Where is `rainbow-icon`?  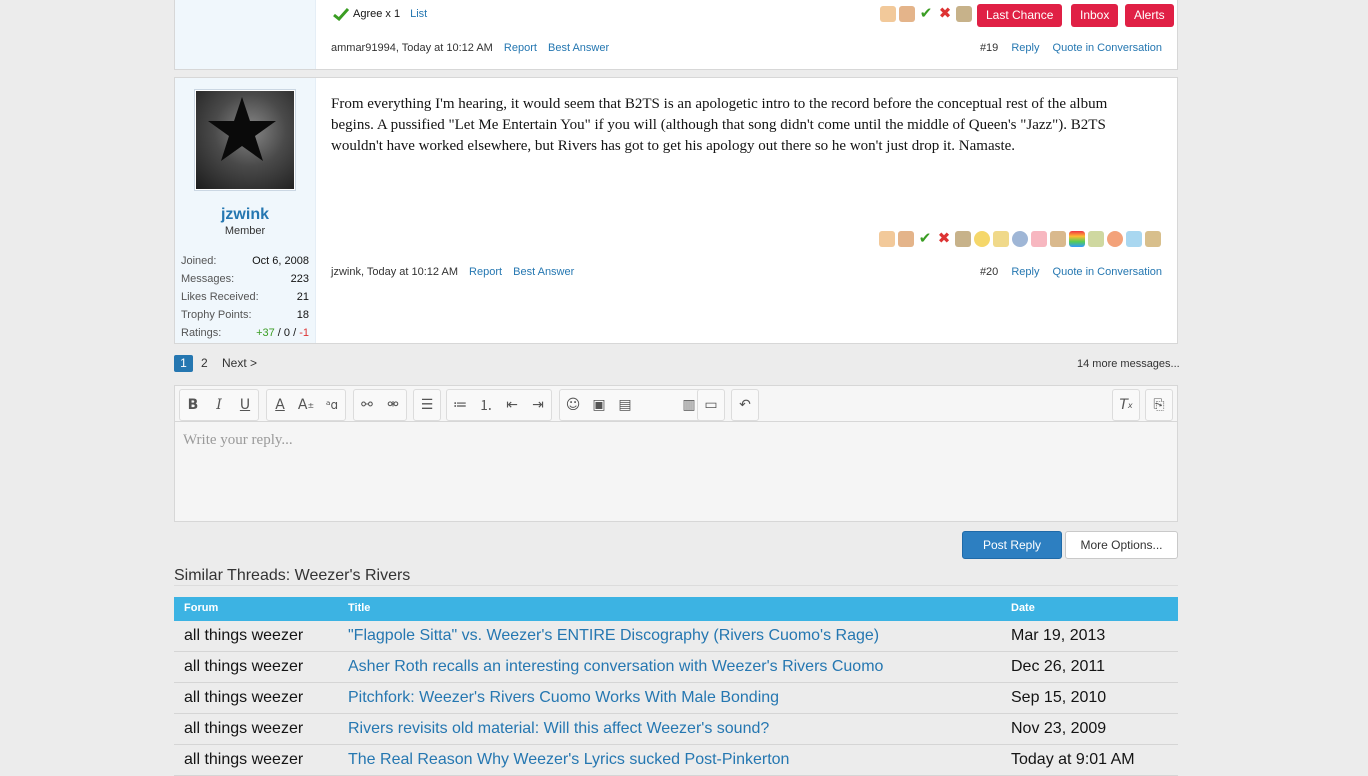 rainbow-icon is located at coordinates (1077, 239).